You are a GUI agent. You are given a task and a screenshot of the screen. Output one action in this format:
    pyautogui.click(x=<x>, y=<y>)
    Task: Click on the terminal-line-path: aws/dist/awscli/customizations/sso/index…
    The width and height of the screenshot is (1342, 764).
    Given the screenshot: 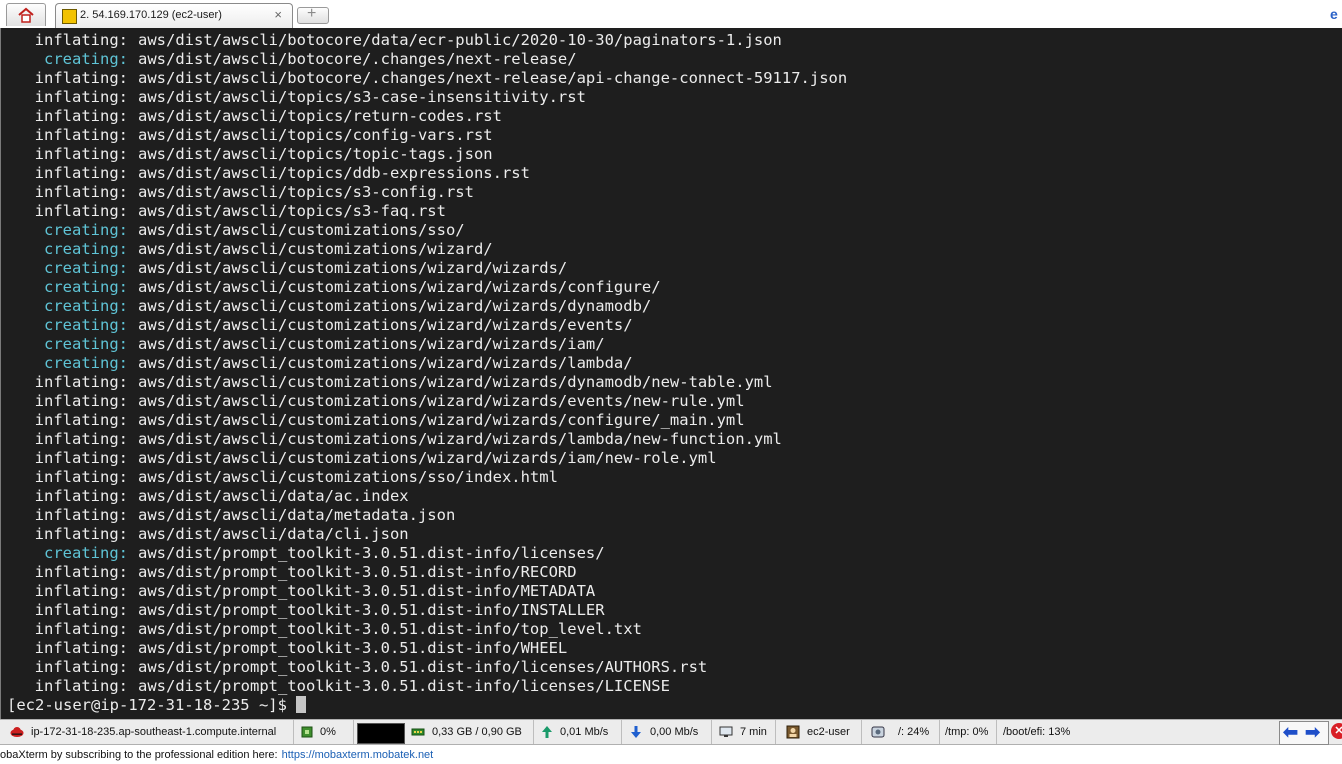 What is the action you would take?
    pyautogui.click(x=348, y=477)
    